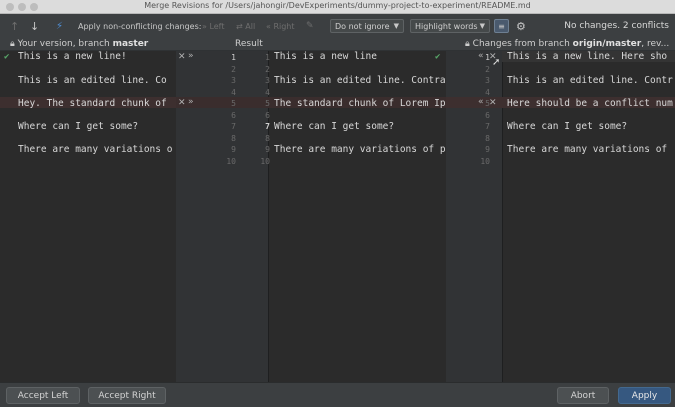  I want to click on magic-resolve-icon: ⚡, so click(59, 26).